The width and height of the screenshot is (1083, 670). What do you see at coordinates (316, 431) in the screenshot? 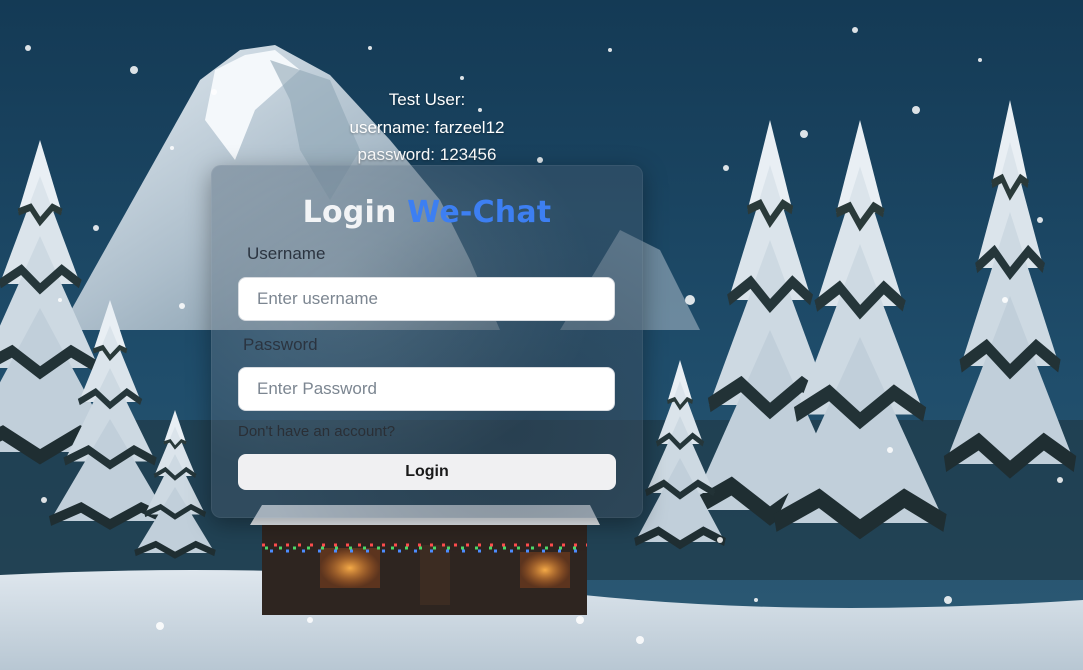
I see `signup-link: Don't have an account?` at bounding box center [316, 431].